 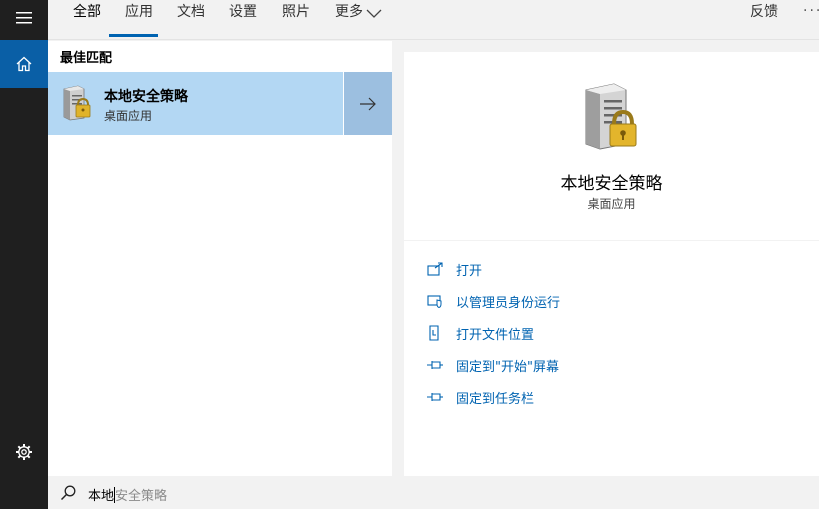 I want to click on home-icon, so click(x=24, y=64).